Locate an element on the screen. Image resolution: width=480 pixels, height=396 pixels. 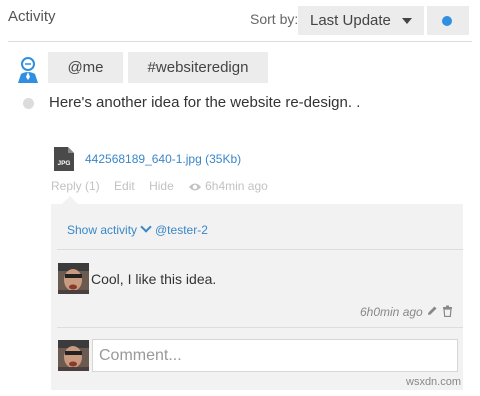
status-dot-icon is located at coordinates (447, 21).